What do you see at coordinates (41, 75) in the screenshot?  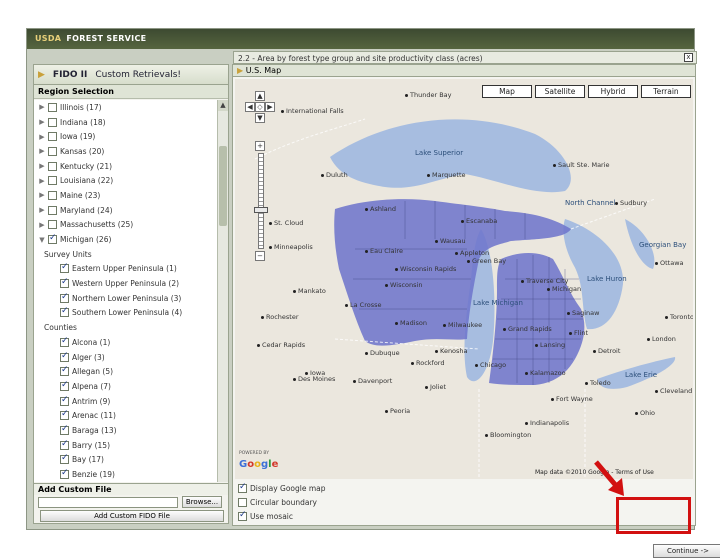 I see `expand-triangle-icon: ▶` at bounding box center [41, 75].